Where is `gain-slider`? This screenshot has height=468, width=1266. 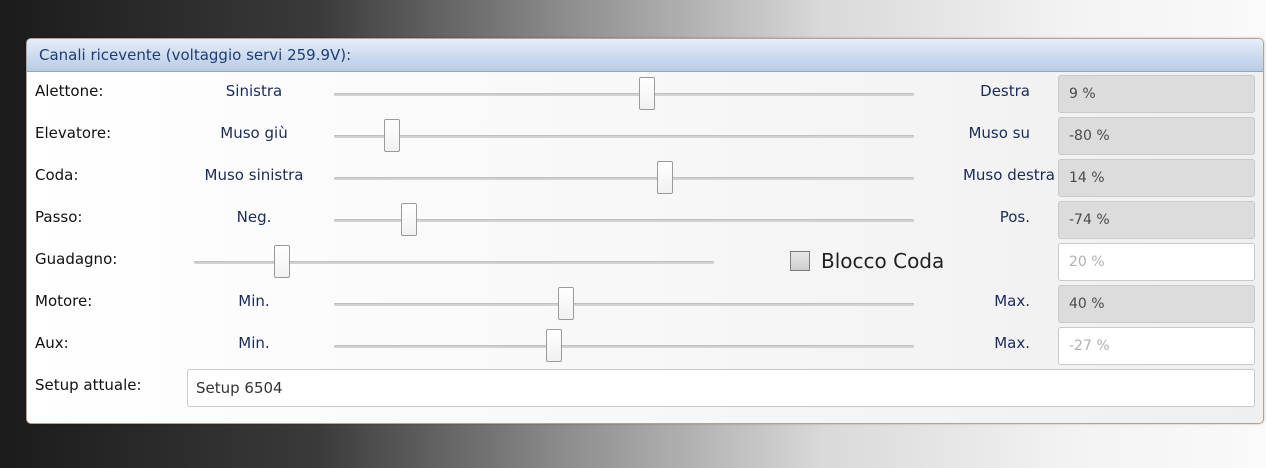 gain-slider is located at coordinates (454, 262).